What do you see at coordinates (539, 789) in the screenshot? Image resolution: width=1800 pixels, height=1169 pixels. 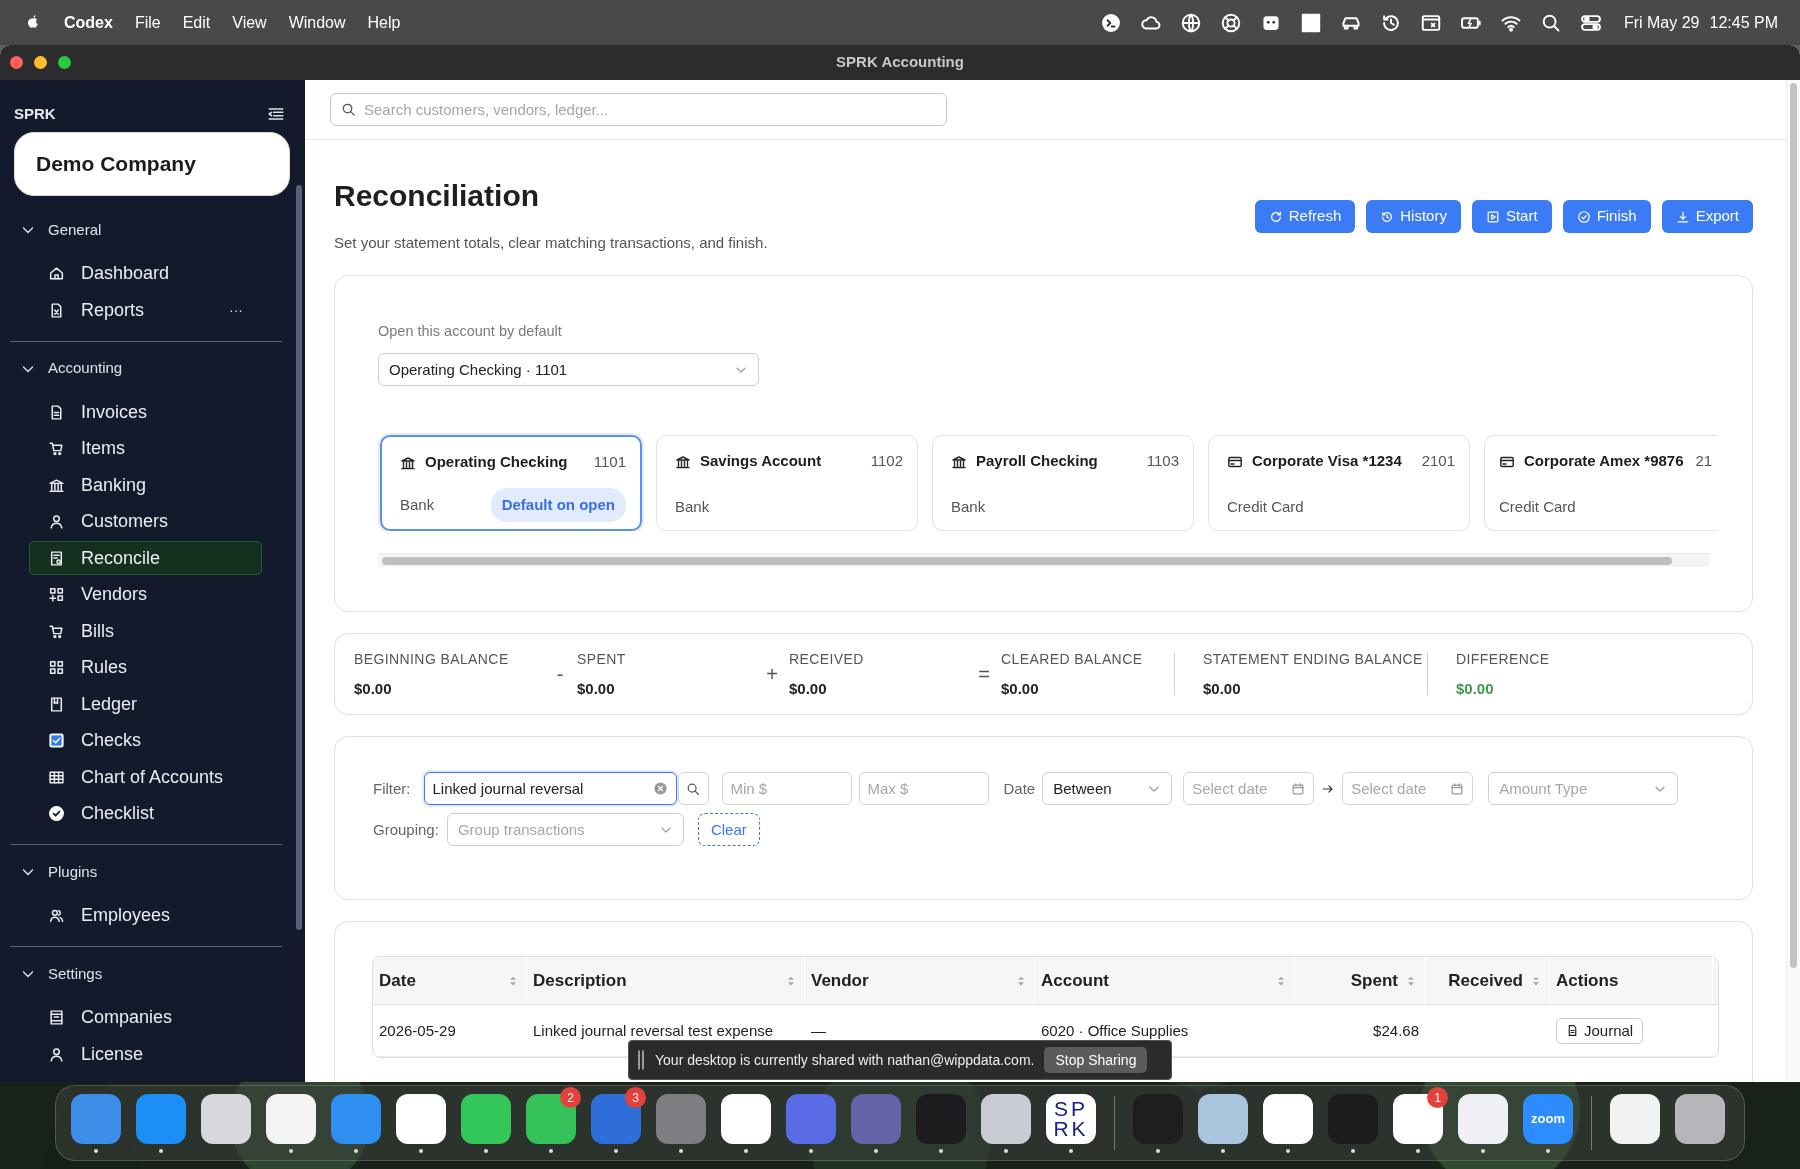 I see `filter-field: Linked journal reversal` at bounding box center [539, 789].